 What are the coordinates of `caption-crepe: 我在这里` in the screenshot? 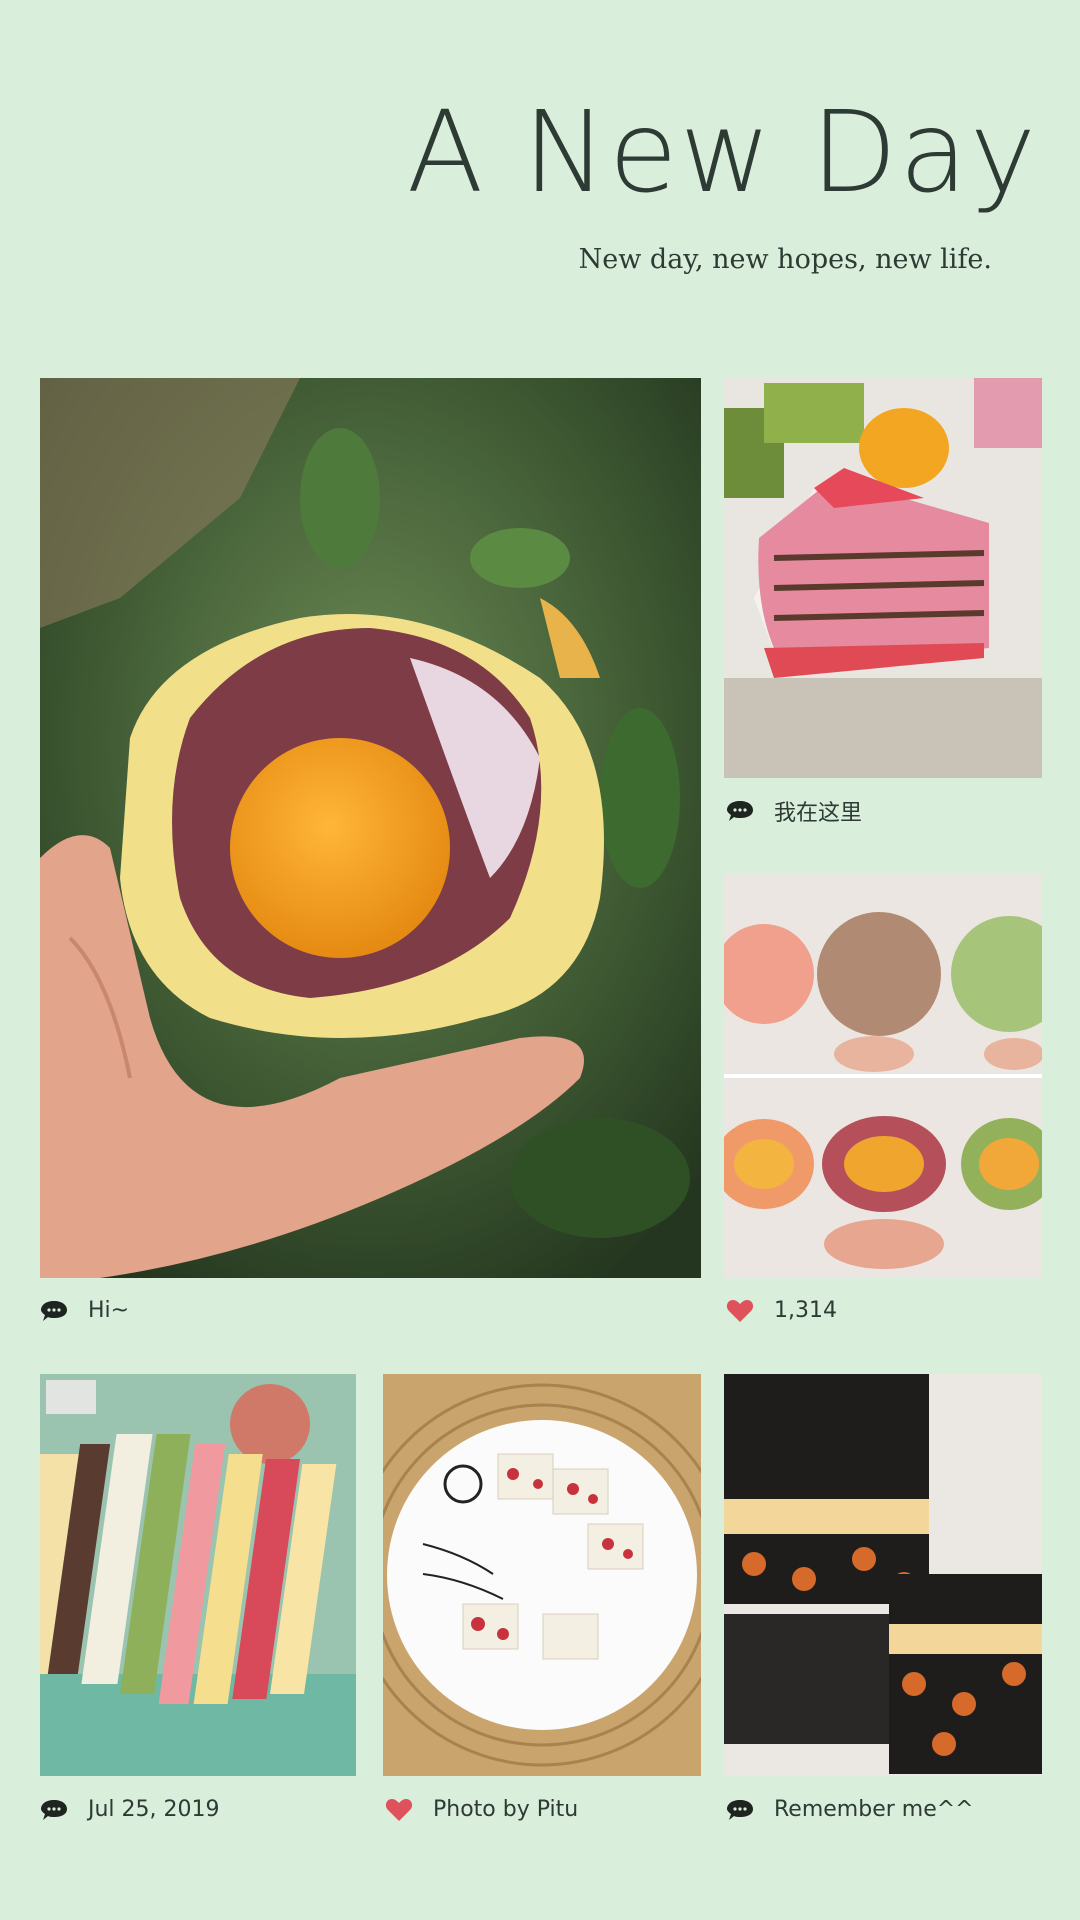 It's located at (794, 811).